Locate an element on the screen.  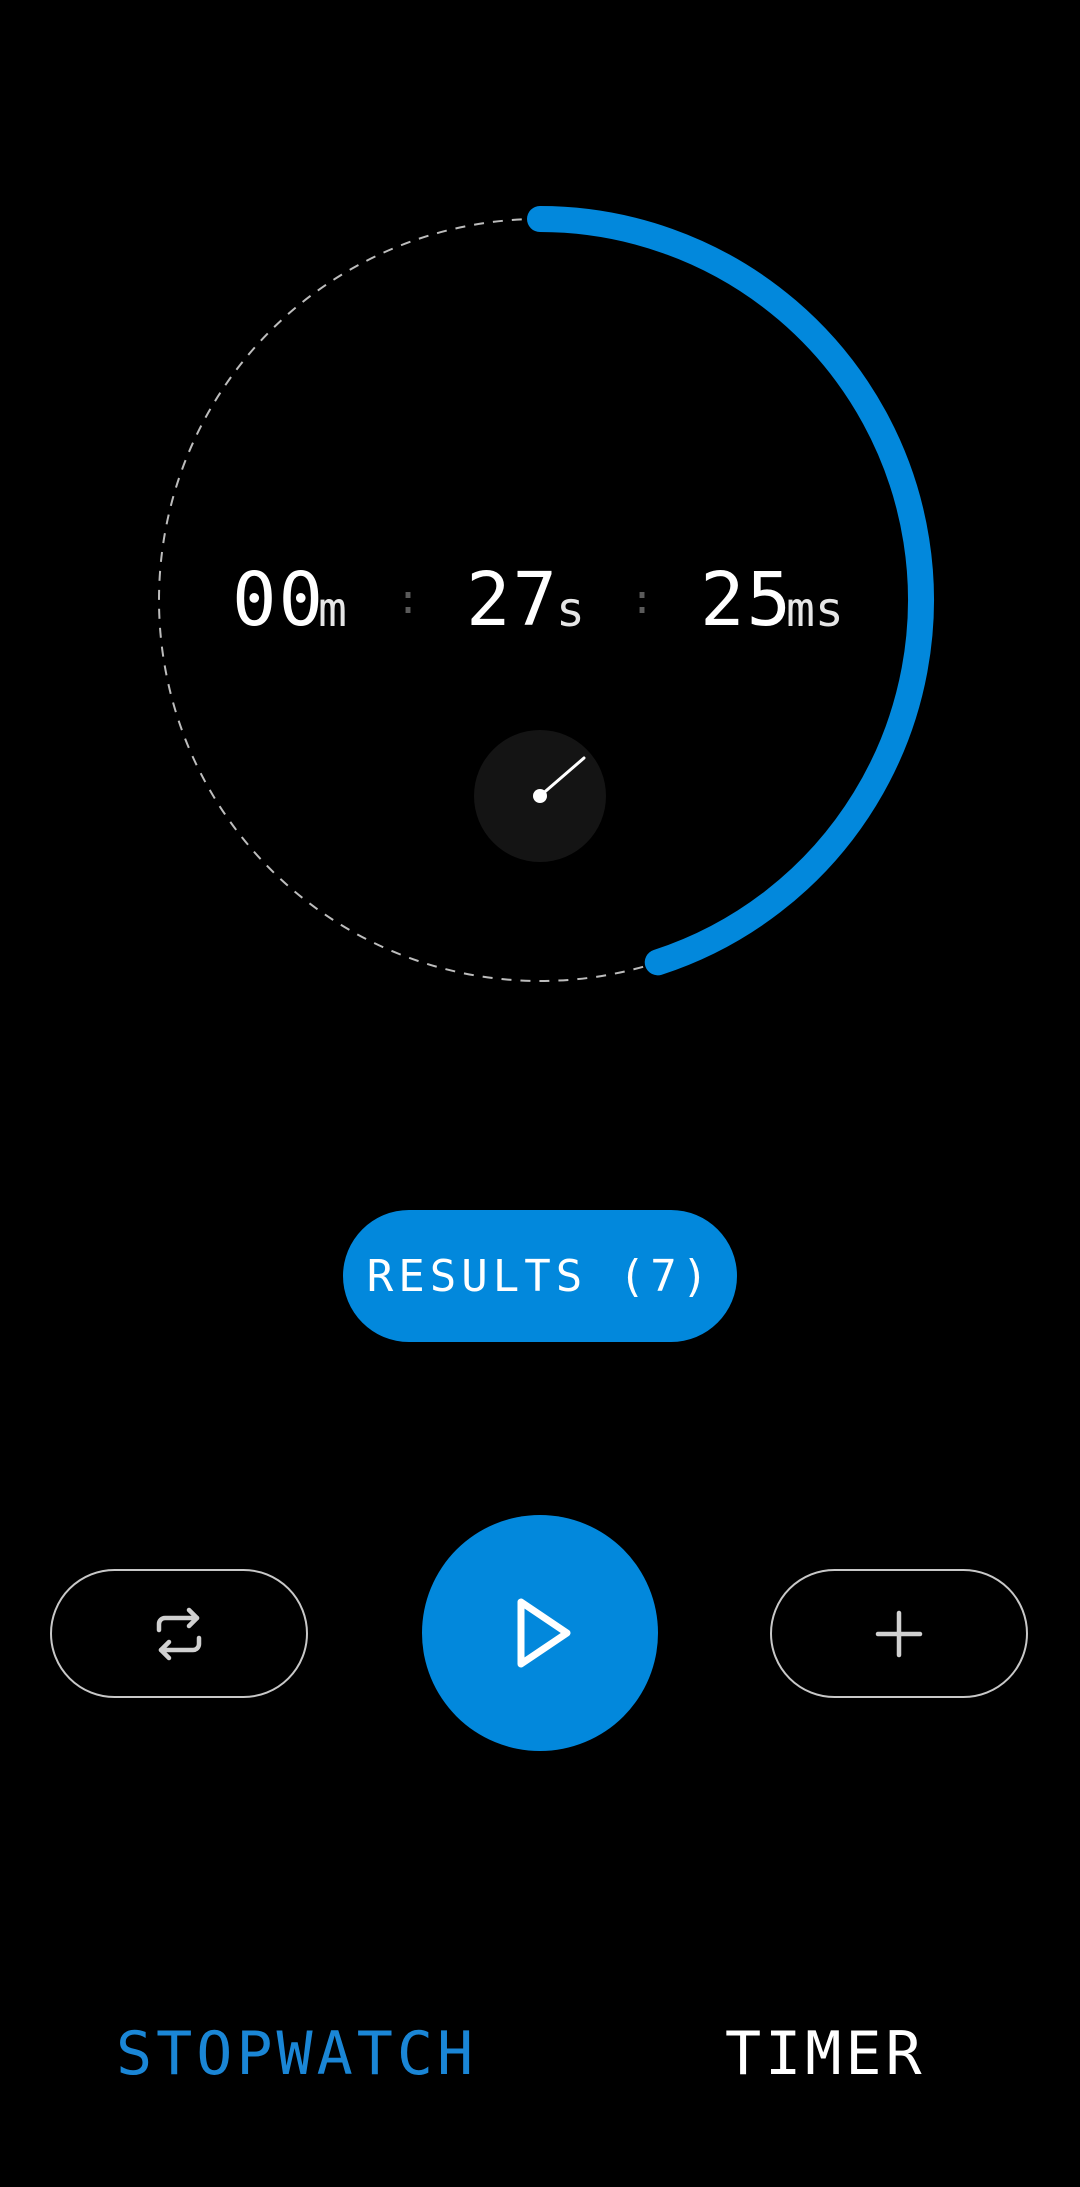
seconds-value: 27 is located at coordinates (513, 600).